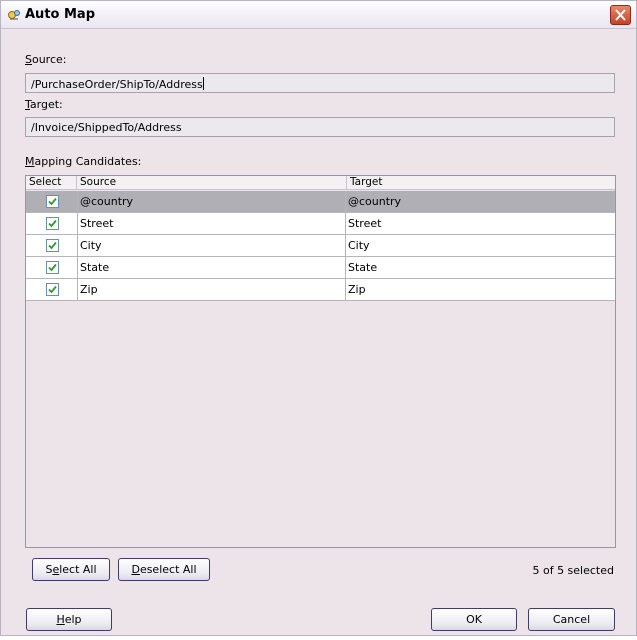 The width and height of the screenshot is (637, 640). I want to click on close-icon, so click(620, 15).